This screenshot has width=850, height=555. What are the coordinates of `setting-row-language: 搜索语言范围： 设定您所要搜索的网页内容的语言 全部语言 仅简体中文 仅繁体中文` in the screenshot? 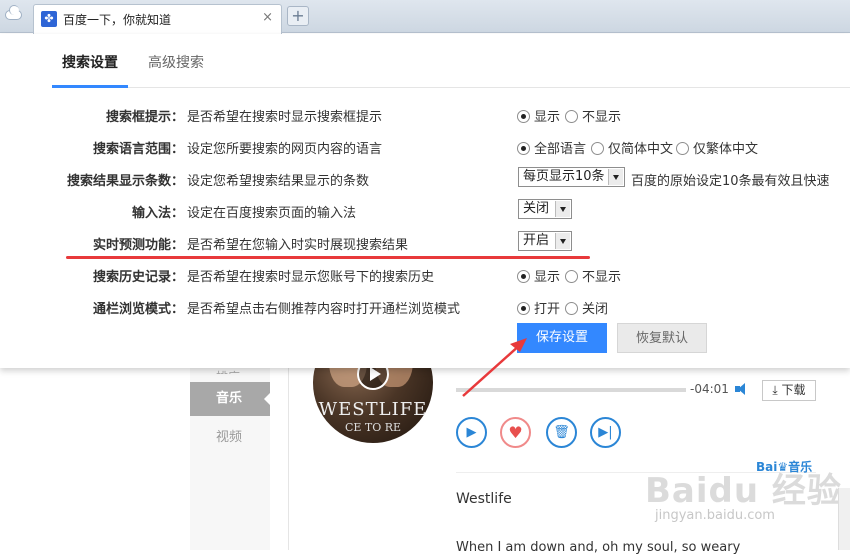 It's located at (425, 146).